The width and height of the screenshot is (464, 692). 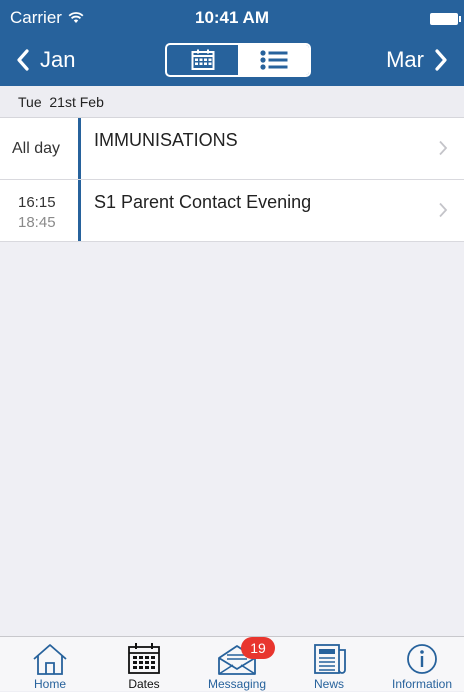 I want to click on tab-bar: Home Dates 19 Messaging News Information, so click(x=232, y=663).